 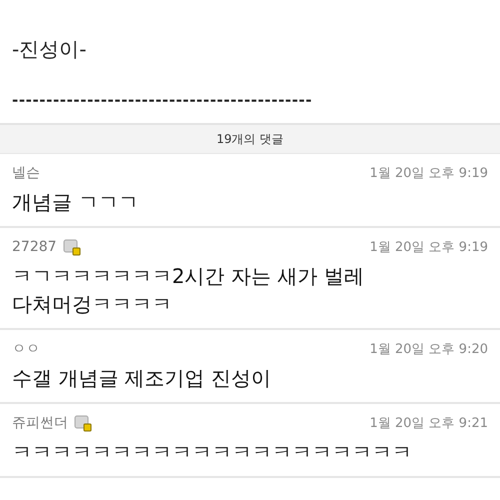 What do you see at coordinates (142, 378) in the screenshot?
I see `comment-text: 수갤 개념글 제조기업 진성이` at bounding box center [142, 378].